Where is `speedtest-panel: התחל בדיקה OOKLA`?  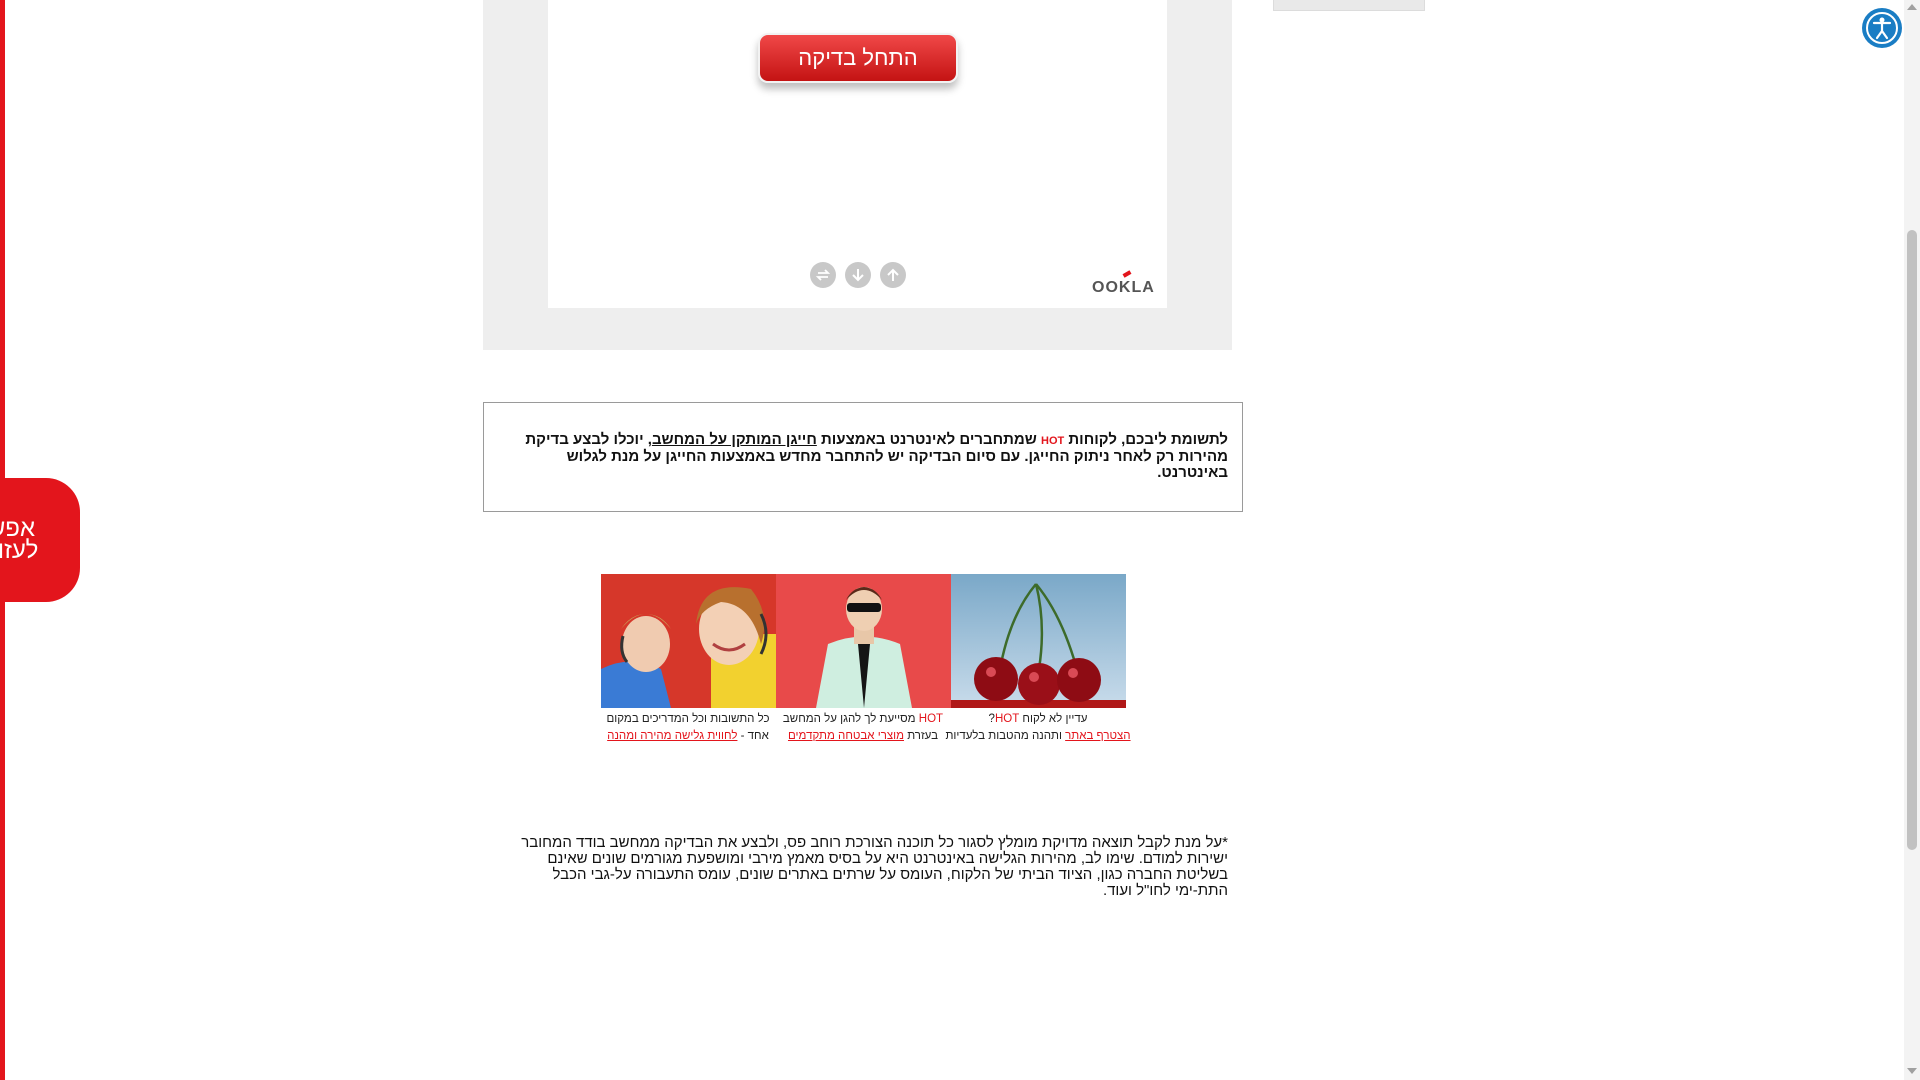
speedtest-panel: התחל בדיקה OOKLA is located at coordinates (857, 175).